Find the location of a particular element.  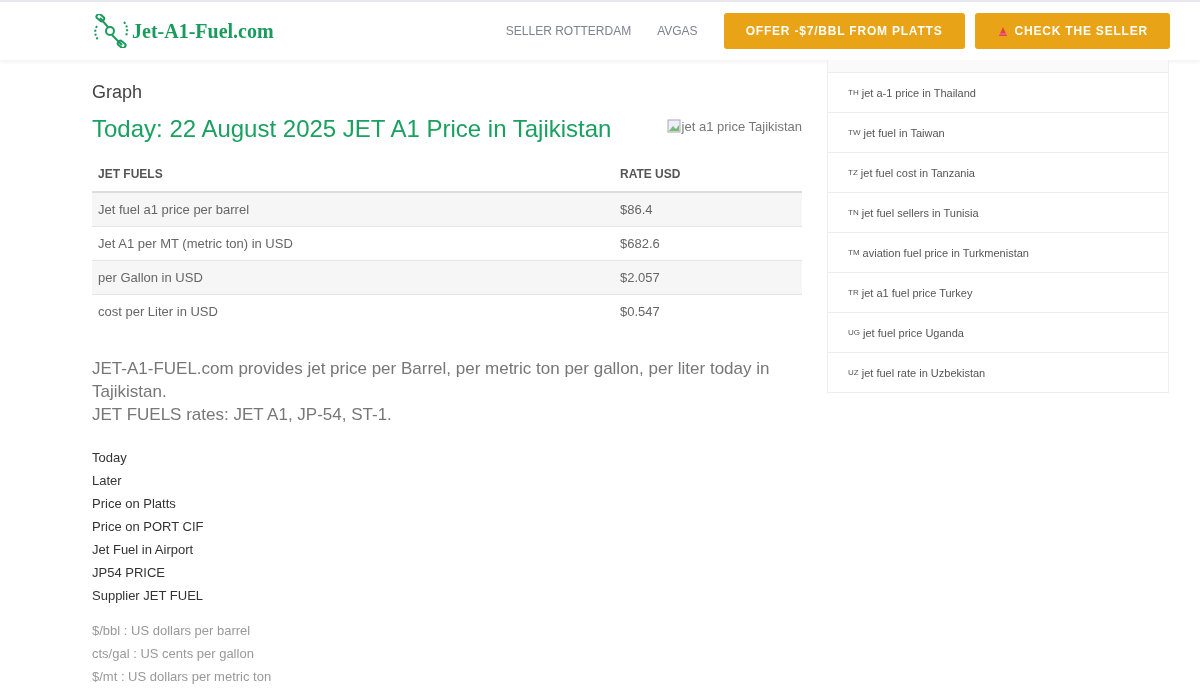

page-title: Today: 22 August 2025 JET A1 Price in Tajikistan is located at coordinates (352, 129).